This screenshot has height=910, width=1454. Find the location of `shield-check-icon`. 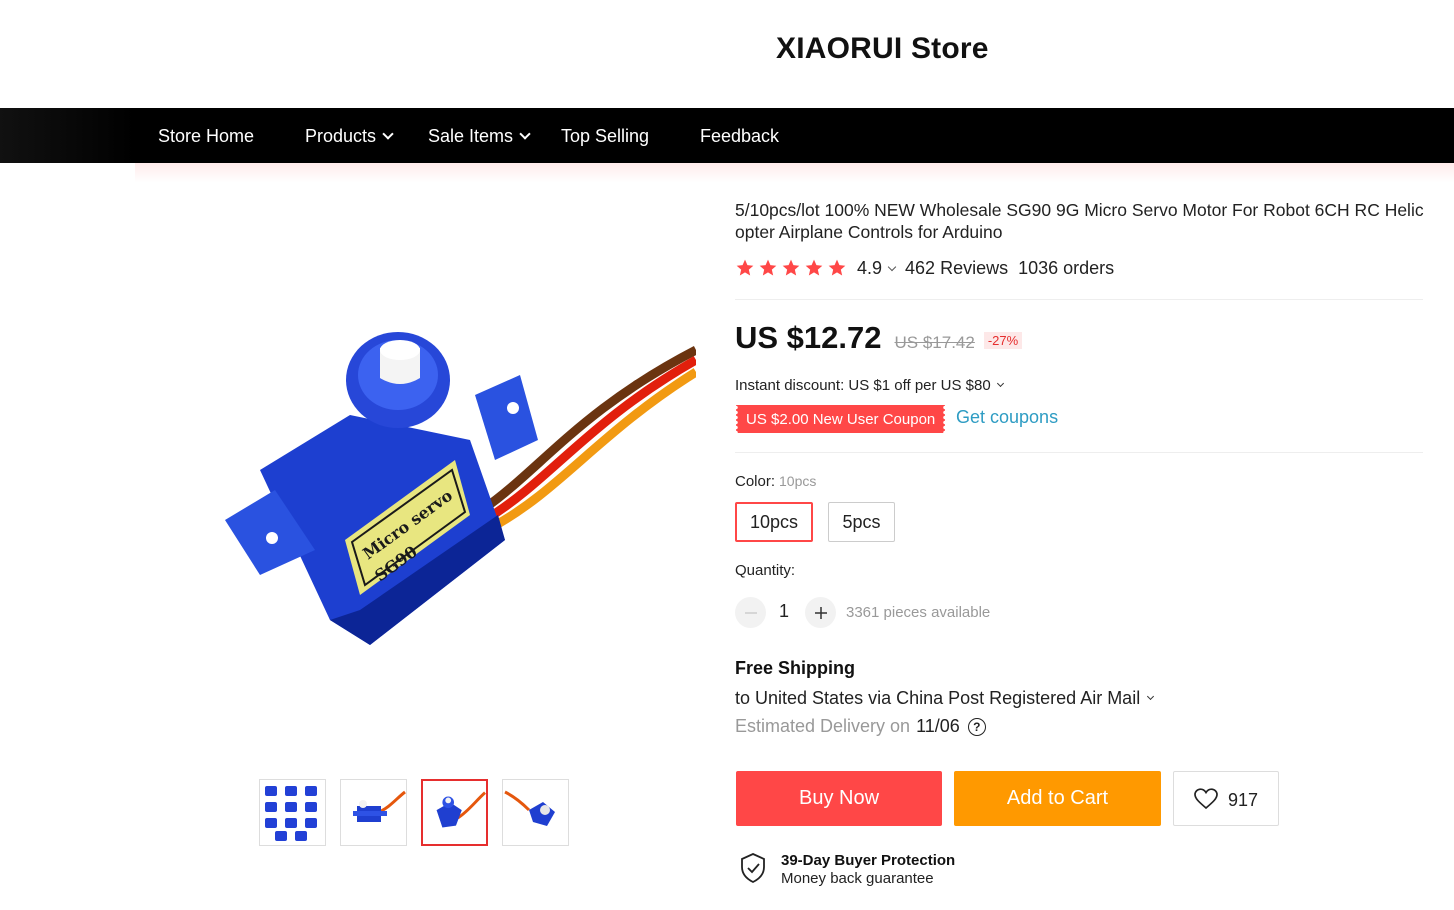

shield-check-icon is located at coordinates (753, 868).